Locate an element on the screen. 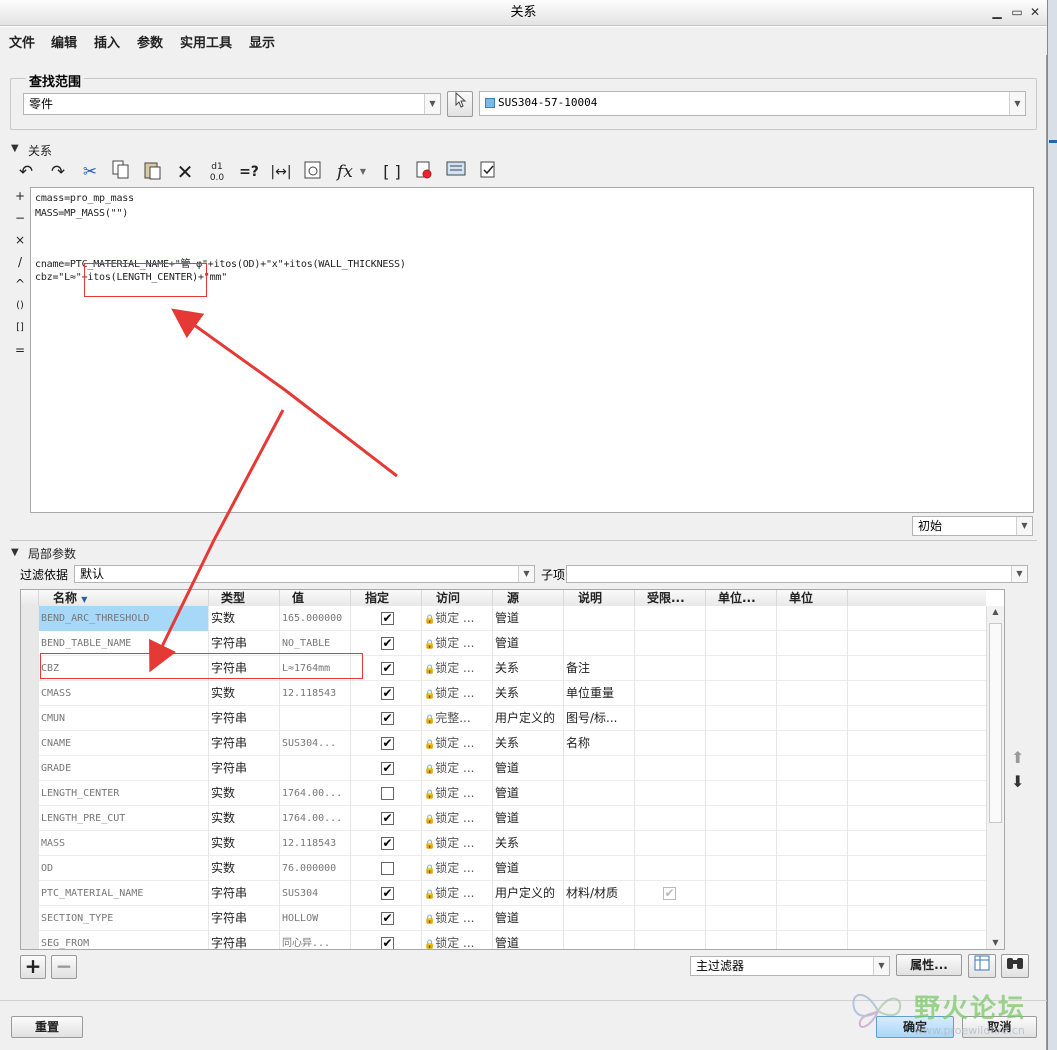 The height and width of the screenshot is (1050, 1057). cell-designate: ✔ is located at coordinates (386, 893).